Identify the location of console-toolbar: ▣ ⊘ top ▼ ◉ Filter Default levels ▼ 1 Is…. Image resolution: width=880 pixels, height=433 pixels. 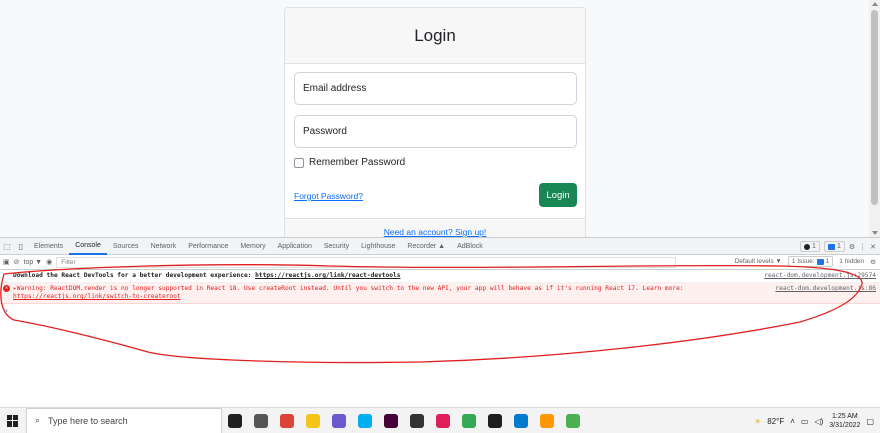
(440, 262).